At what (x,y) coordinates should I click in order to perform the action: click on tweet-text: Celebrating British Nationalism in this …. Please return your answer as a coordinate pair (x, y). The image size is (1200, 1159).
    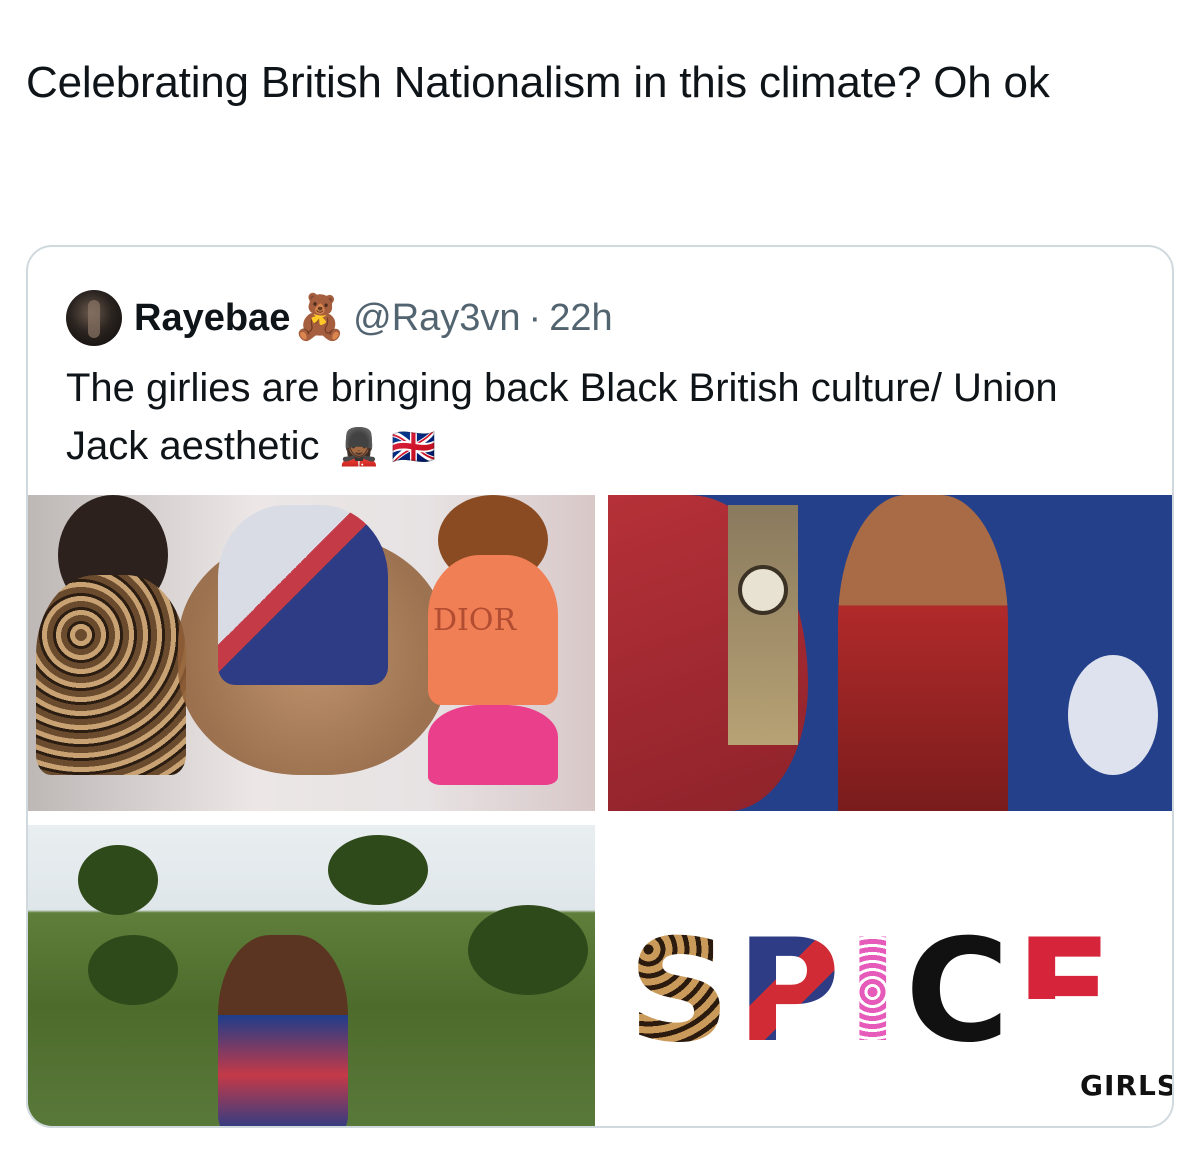
    Looking at the image, I should click on (538, 82).